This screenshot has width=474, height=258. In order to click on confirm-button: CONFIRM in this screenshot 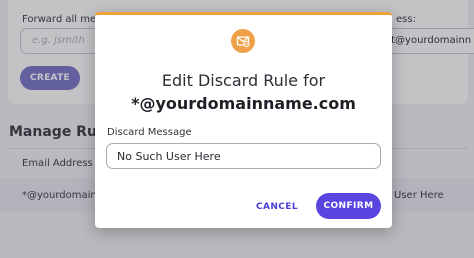, I will do `click(348, 206)`.